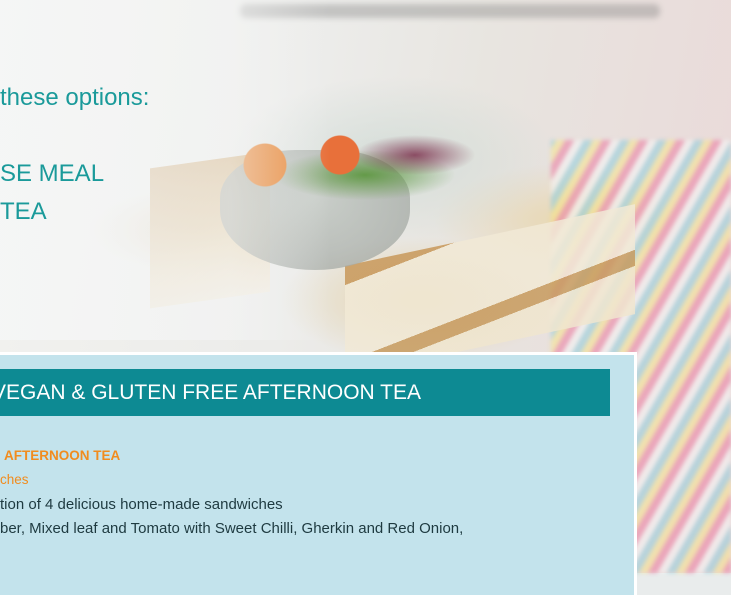  Describe the element at coordinates (14, 479) in the screenshot. I see `menu-section-subtitle: ches` at that location.